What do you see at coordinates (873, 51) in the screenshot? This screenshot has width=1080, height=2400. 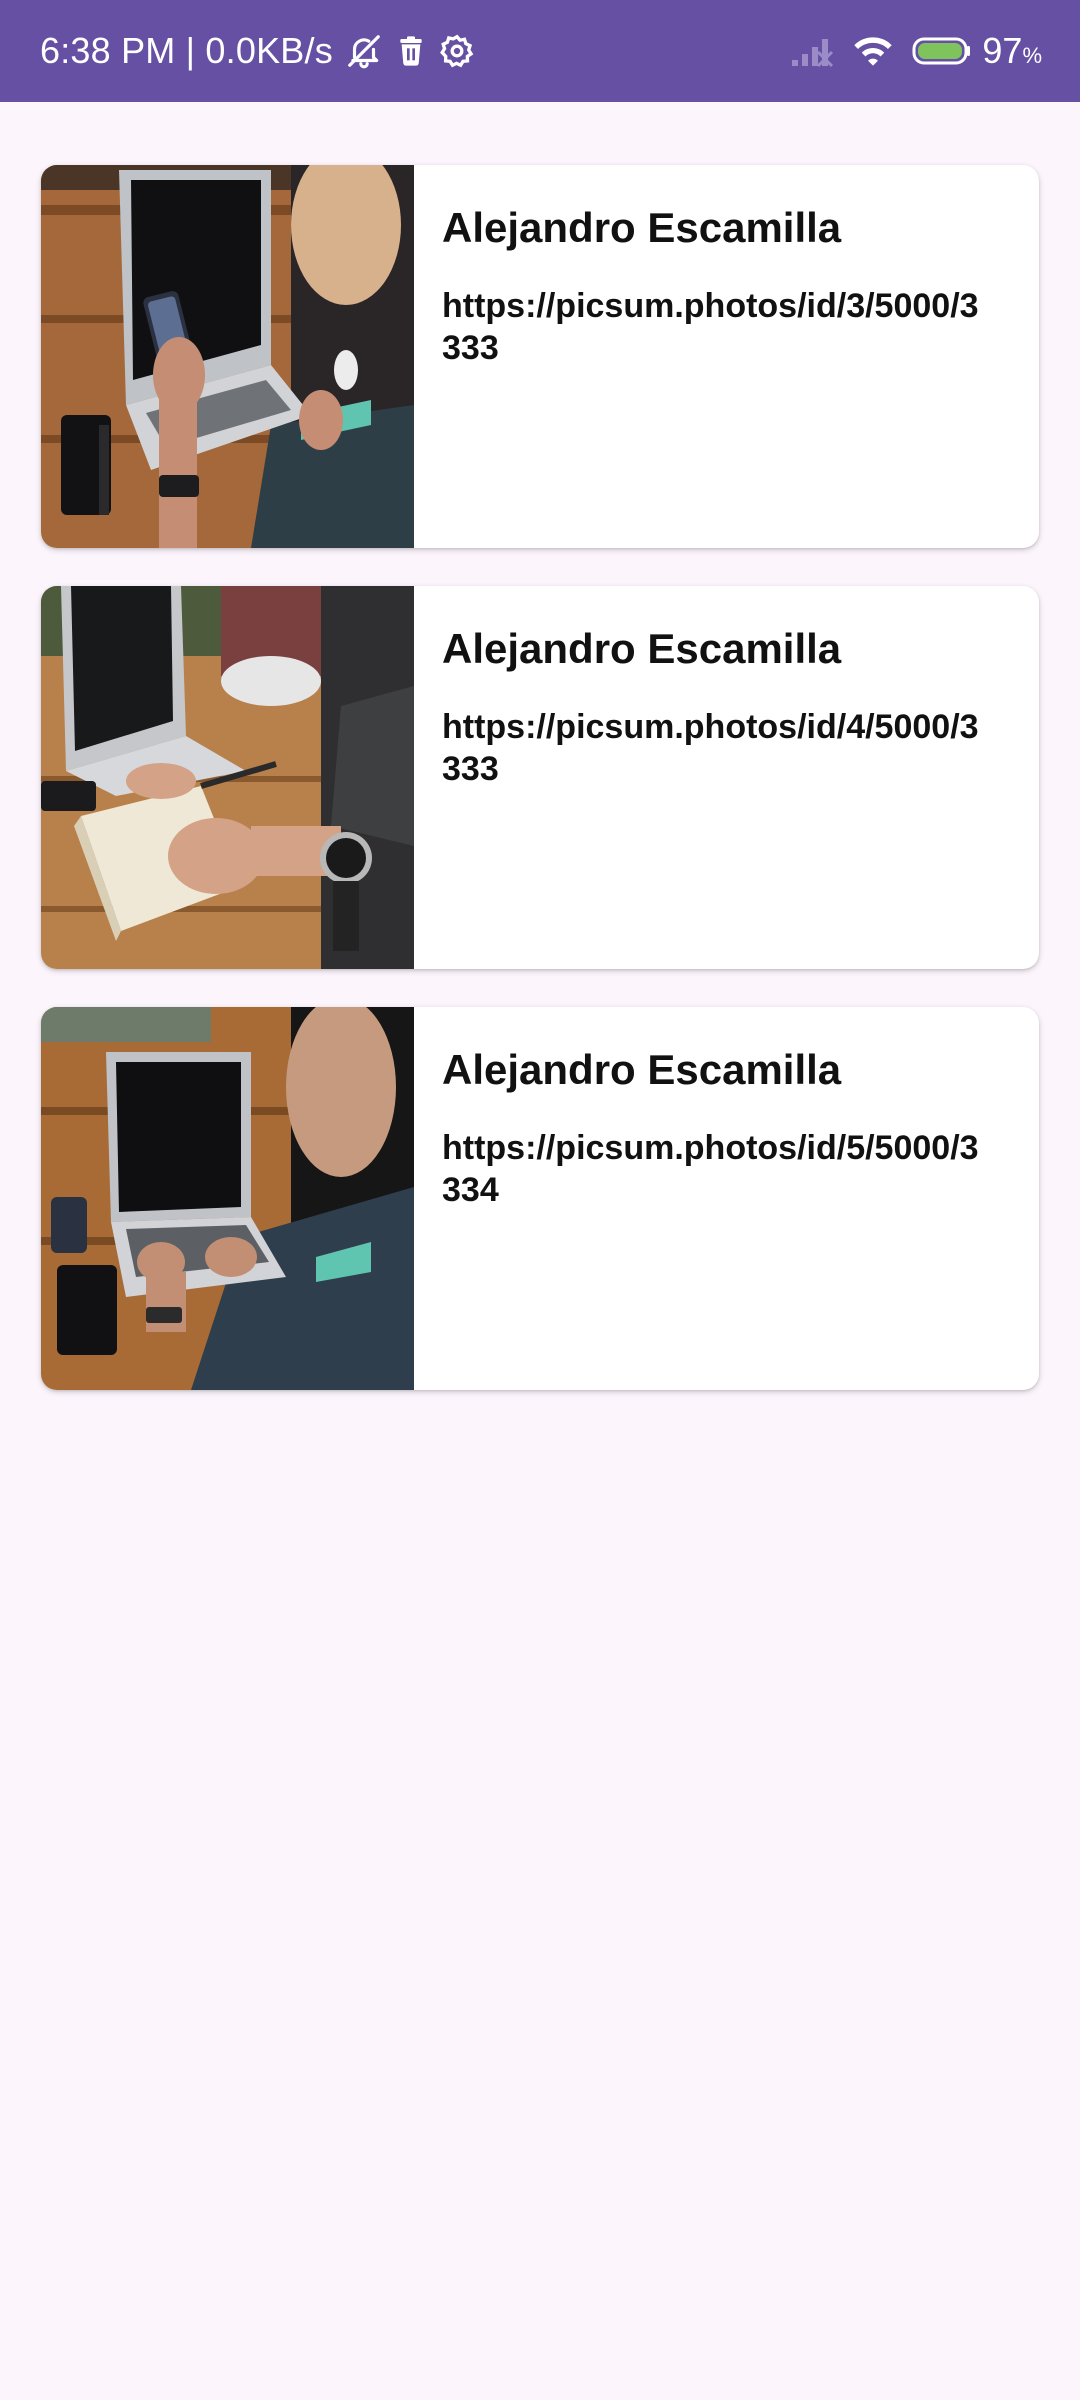 I see `wifi-icon` at bounding box center [873, 51].